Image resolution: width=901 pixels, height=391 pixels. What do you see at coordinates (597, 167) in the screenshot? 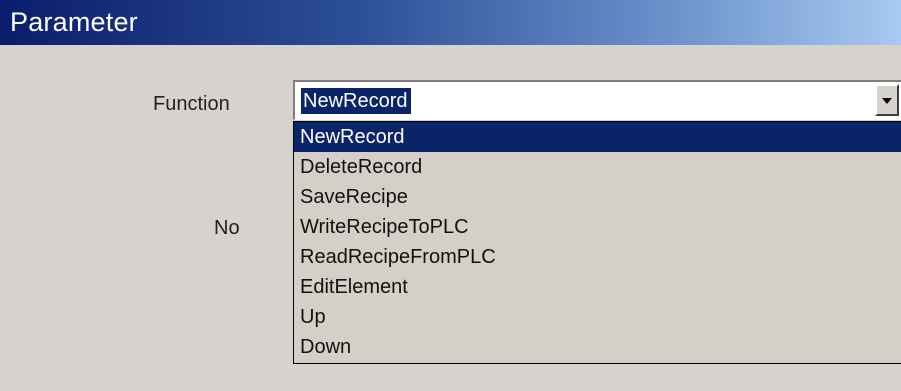
I see `option-delete-record: DeleteRecord` at bounding box center [597, 167].